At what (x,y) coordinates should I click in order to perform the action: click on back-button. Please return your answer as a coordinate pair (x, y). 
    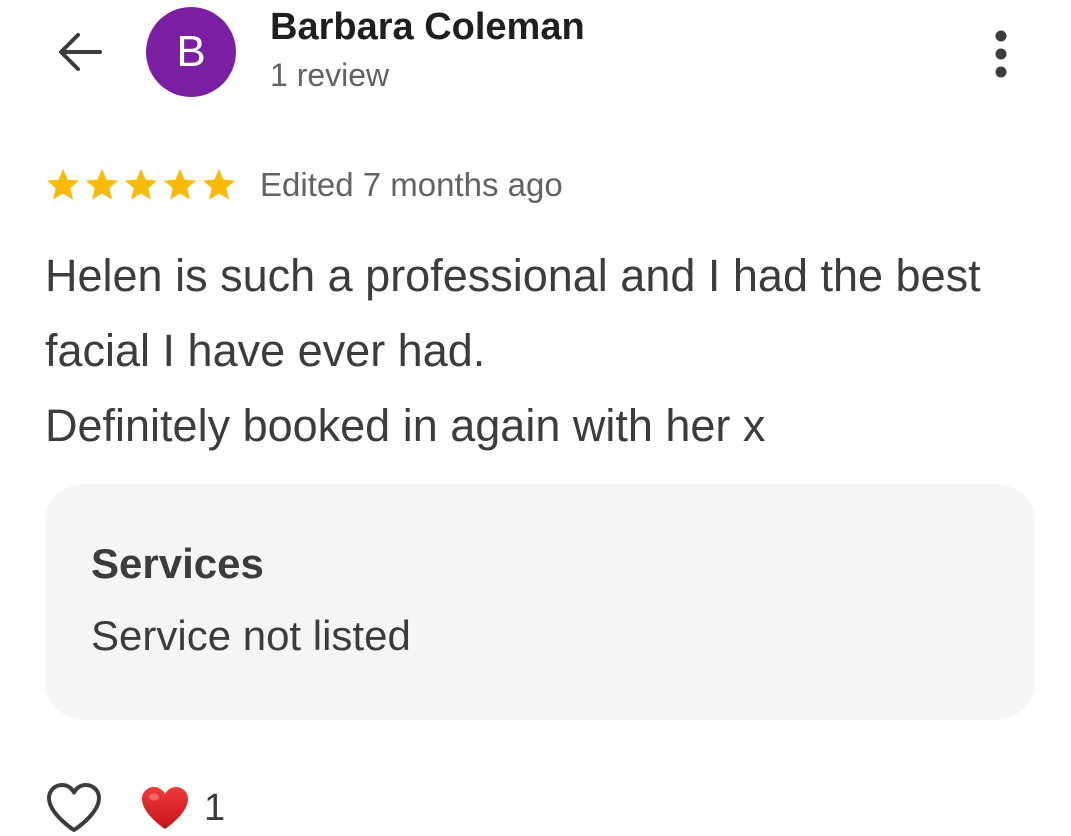
    Looking at the image, I should click on (80, 52).